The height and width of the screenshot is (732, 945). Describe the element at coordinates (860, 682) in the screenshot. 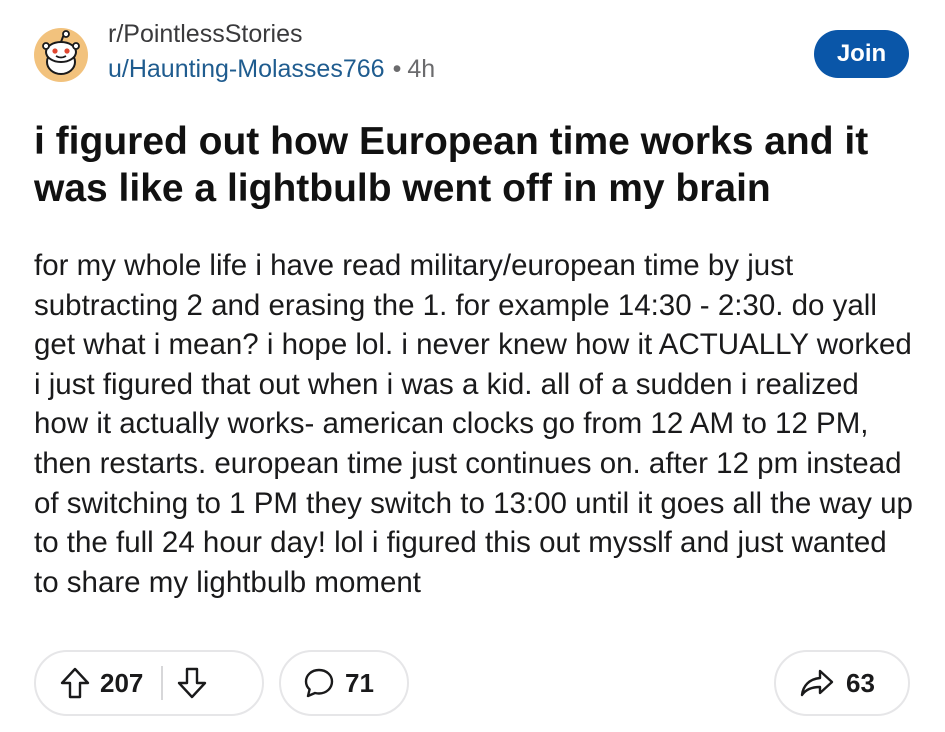

I see `share-count: 63` at that location.